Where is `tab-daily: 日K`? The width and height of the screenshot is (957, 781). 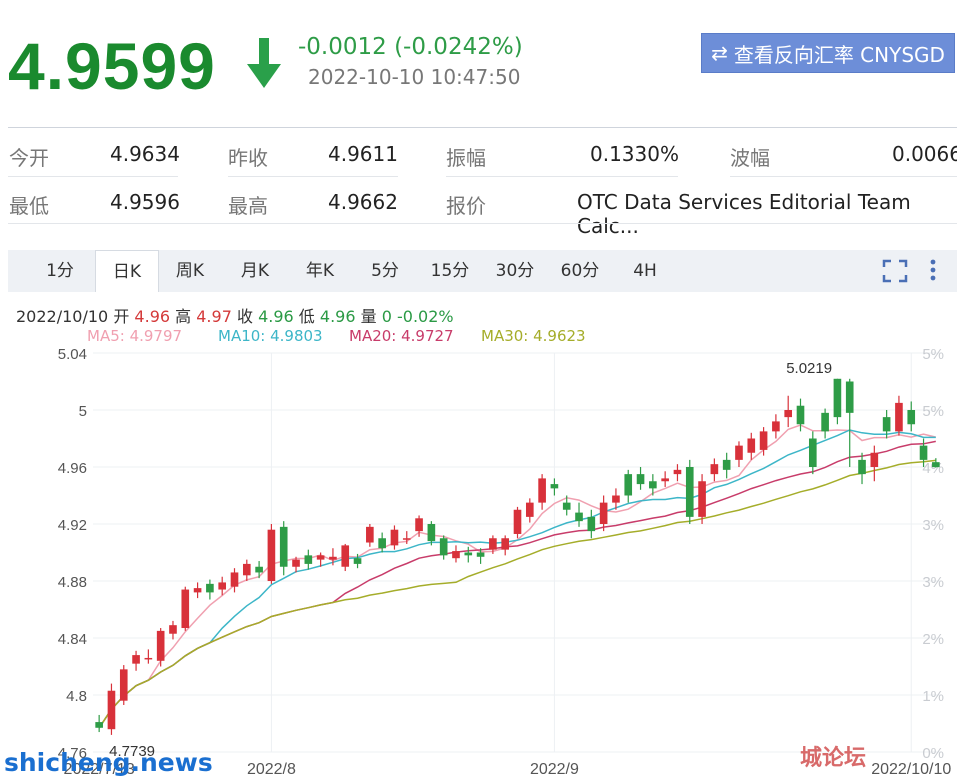
tab-daily: 日K is located at coordinates (127, 271).